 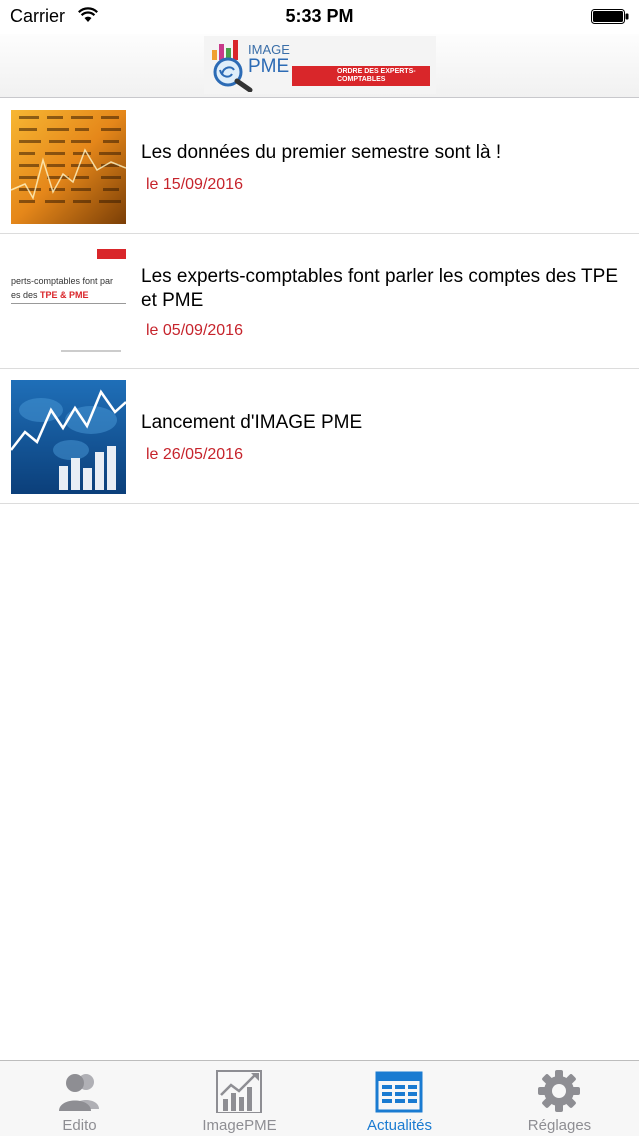 I want to click on battery-icon, so click(x=610, y=16).